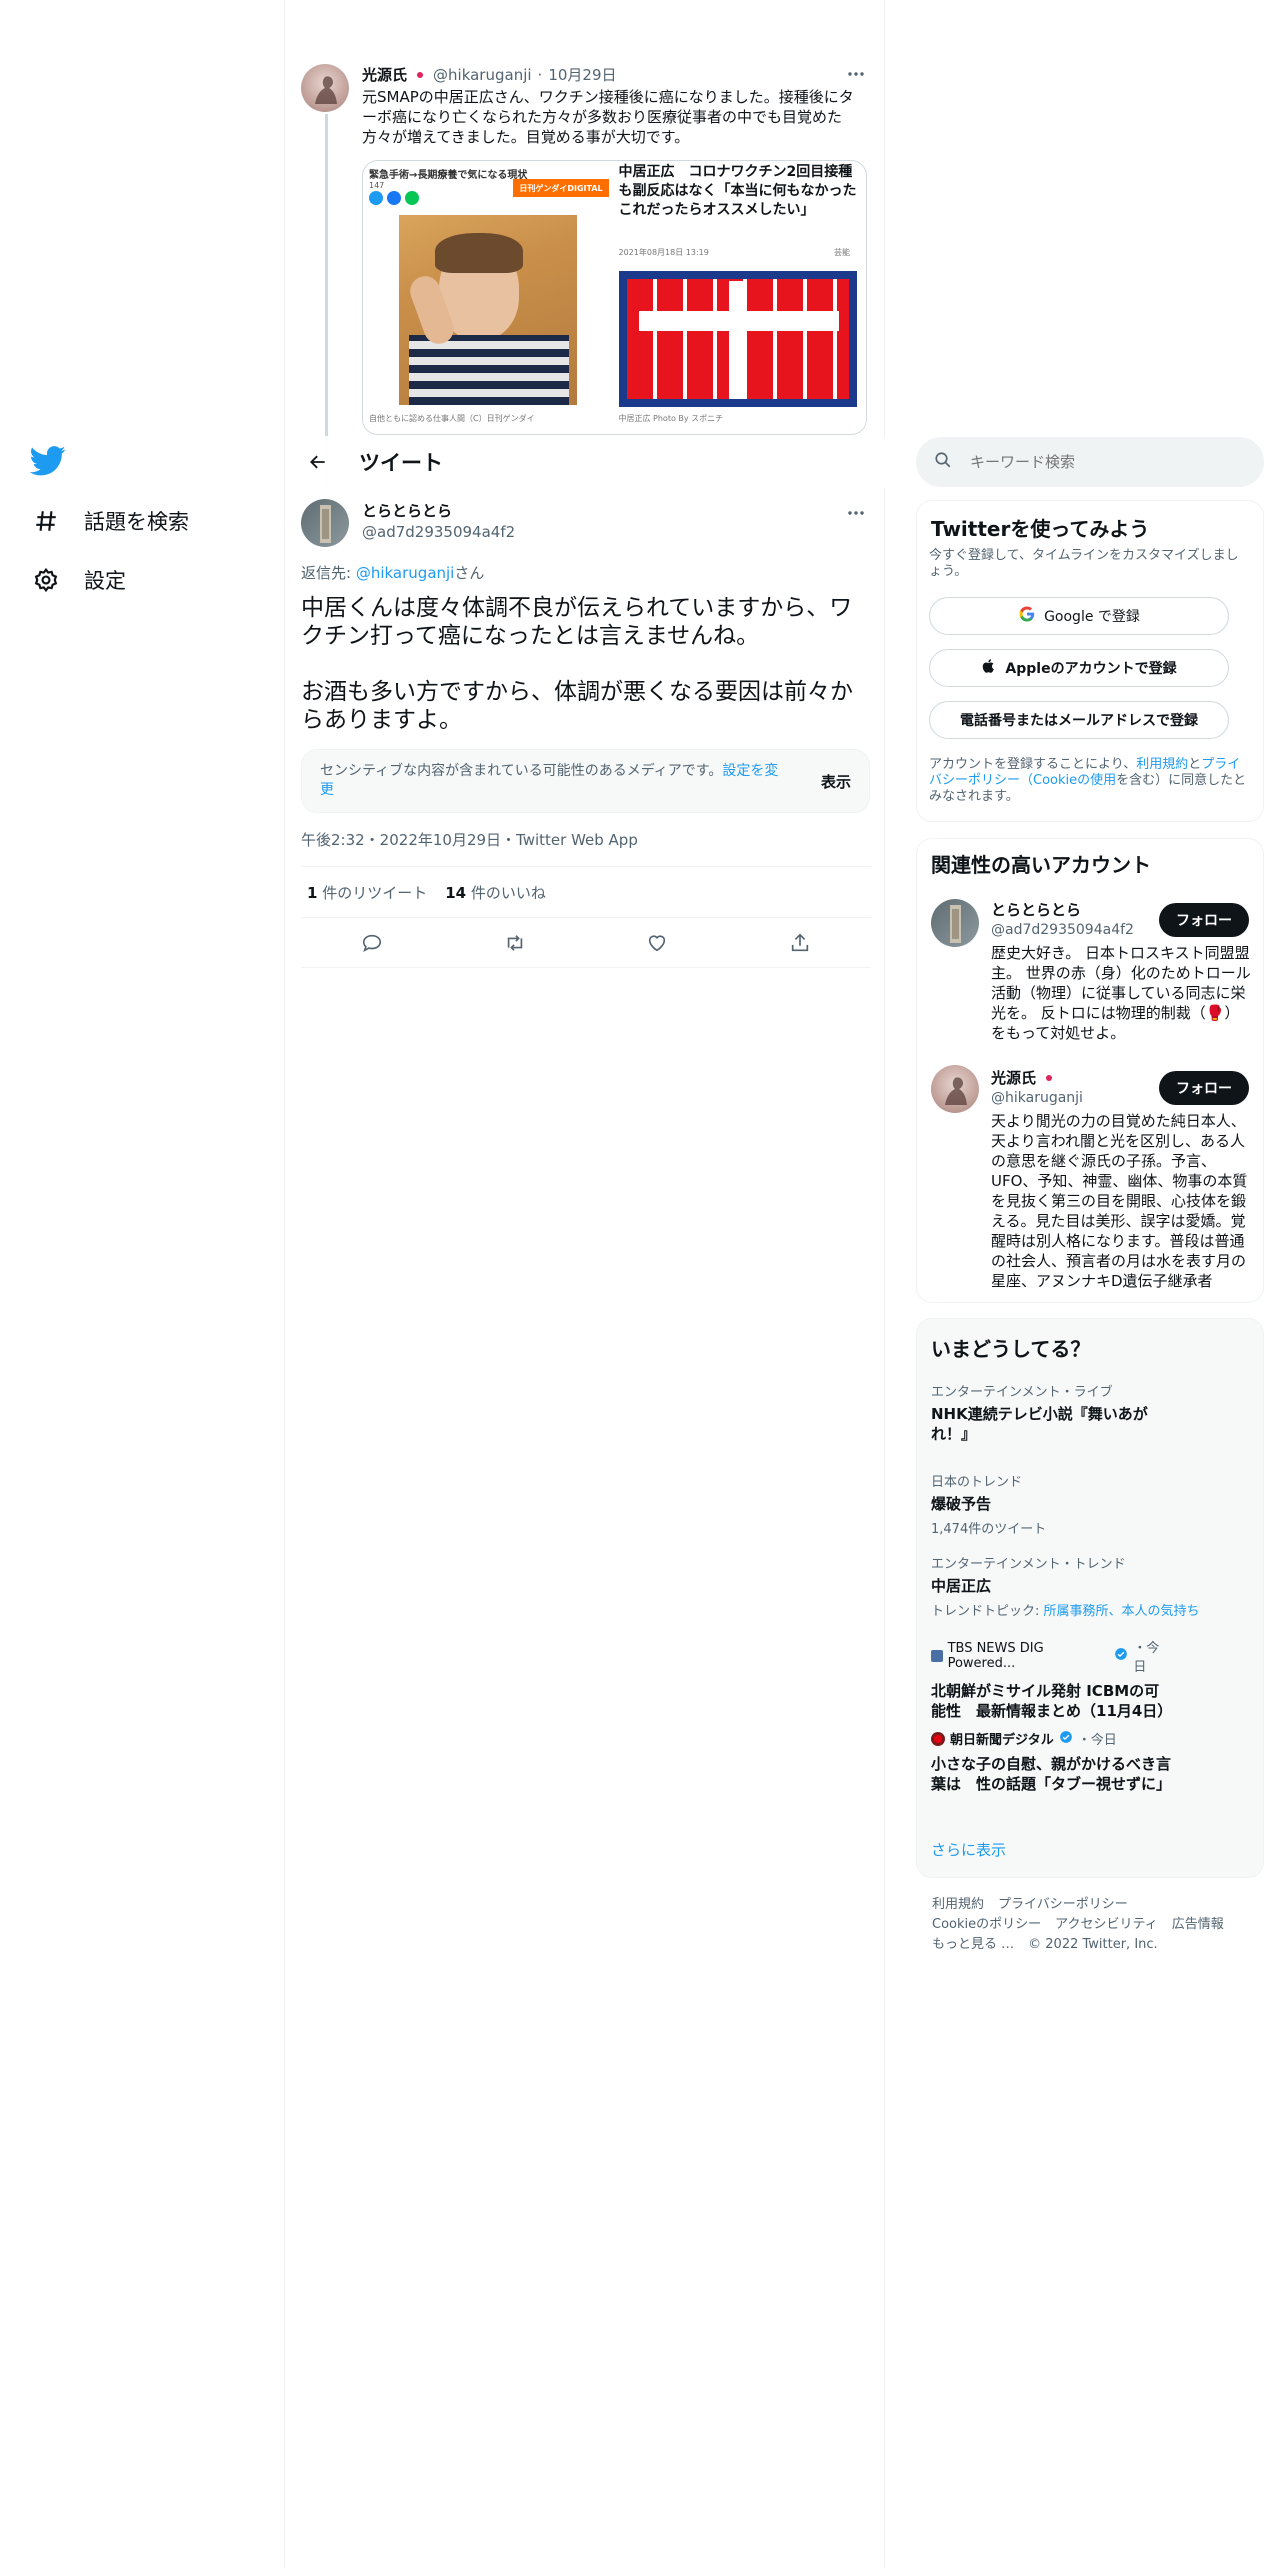 This screenshot has height=2568, width=1284. Describe the element at coordinates (1013, 1077) in the screenshot. I see `related-name-2: 光源氏` at that location.